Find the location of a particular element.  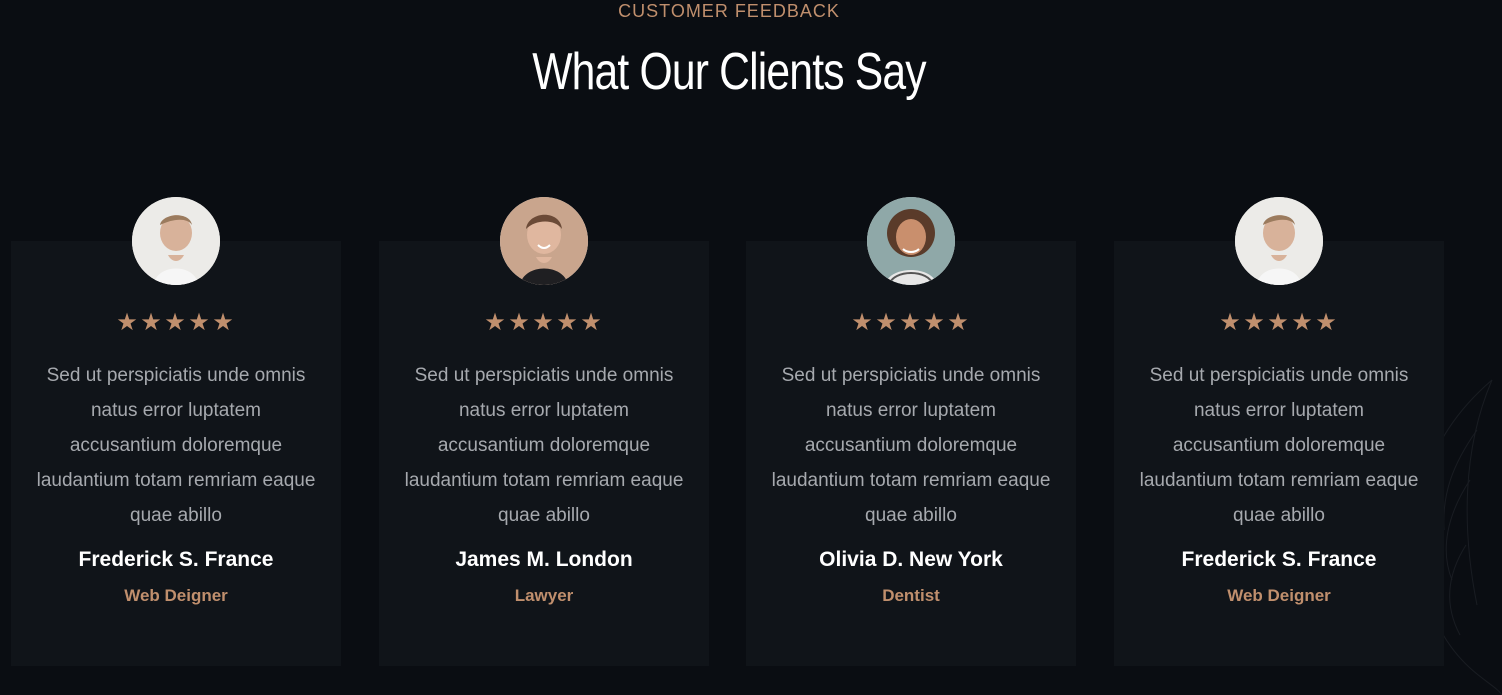

client-name: James M. London is located at coordinates (544, 559).